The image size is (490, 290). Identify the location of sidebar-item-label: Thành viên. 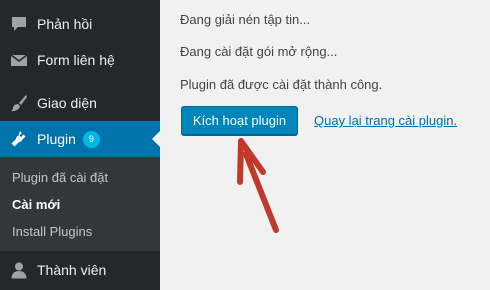
(72, 270).